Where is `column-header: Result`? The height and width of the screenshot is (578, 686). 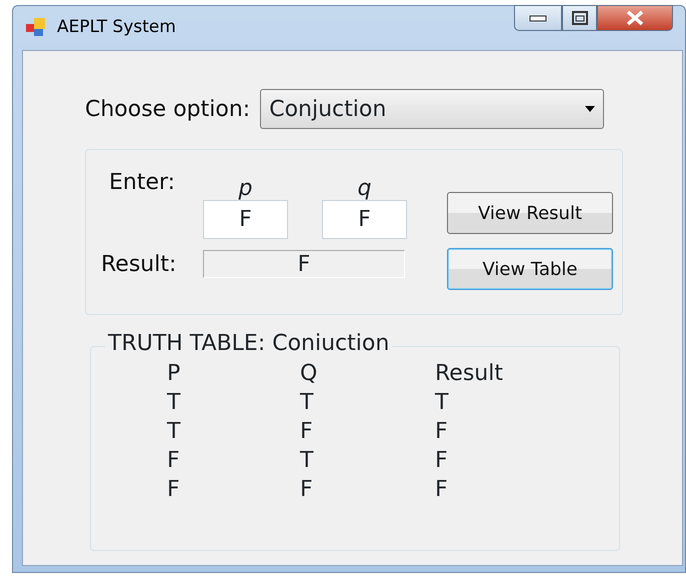
column-header: Result is located at coordinates (469, 374).